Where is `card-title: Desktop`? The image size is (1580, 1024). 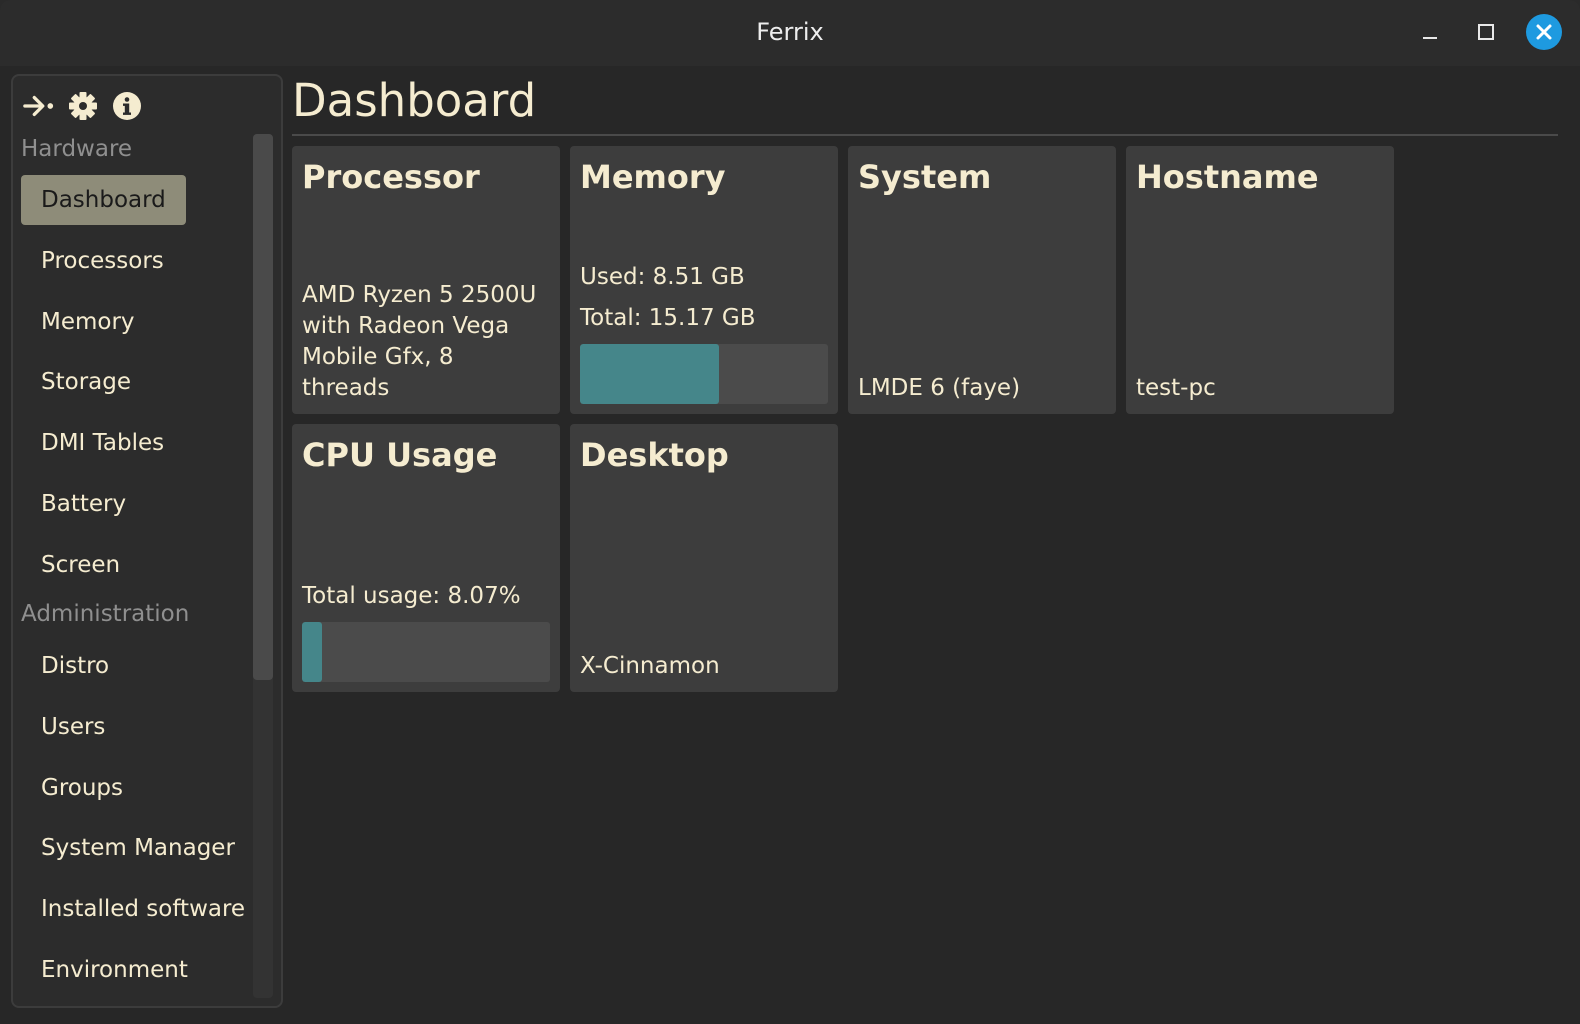
card-title: Desktop is located at coordinates (654, 455).